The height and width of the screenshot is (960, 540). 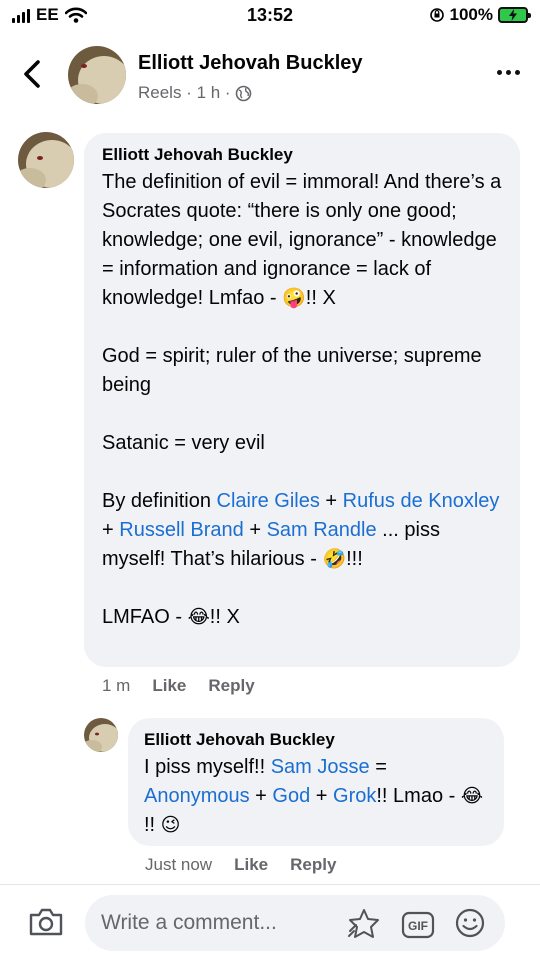 I want to click on mention-link: Grok, so click(x=354, y=796).